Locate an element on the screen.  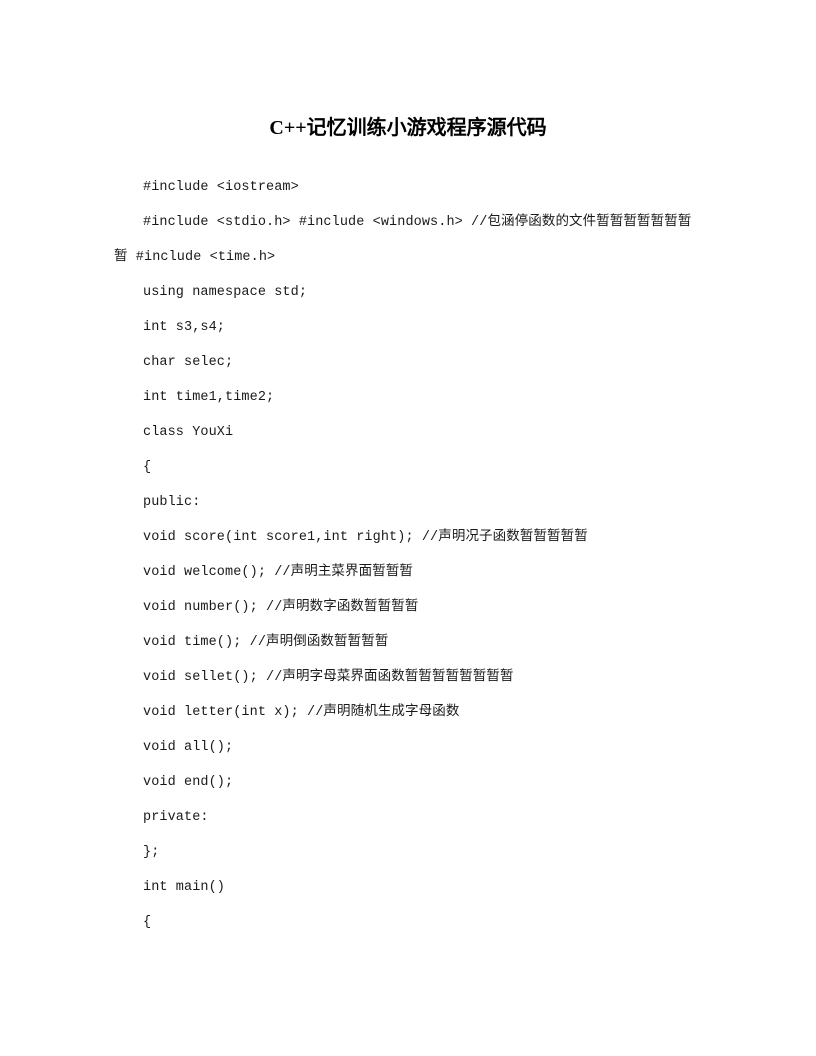
code-line: class YouXi is located at coordinates (188, 432).